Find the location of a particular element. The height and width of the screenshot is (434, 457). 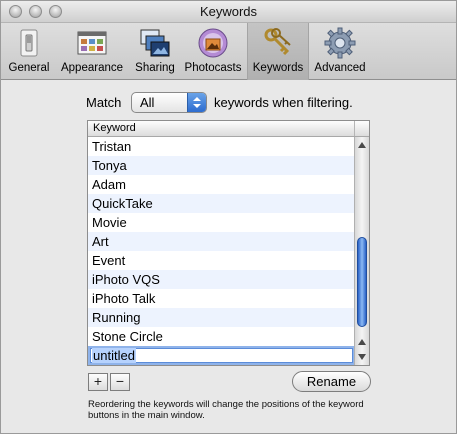

toolbar-item-keywords: Keywords is located at coordinates (278, 51).